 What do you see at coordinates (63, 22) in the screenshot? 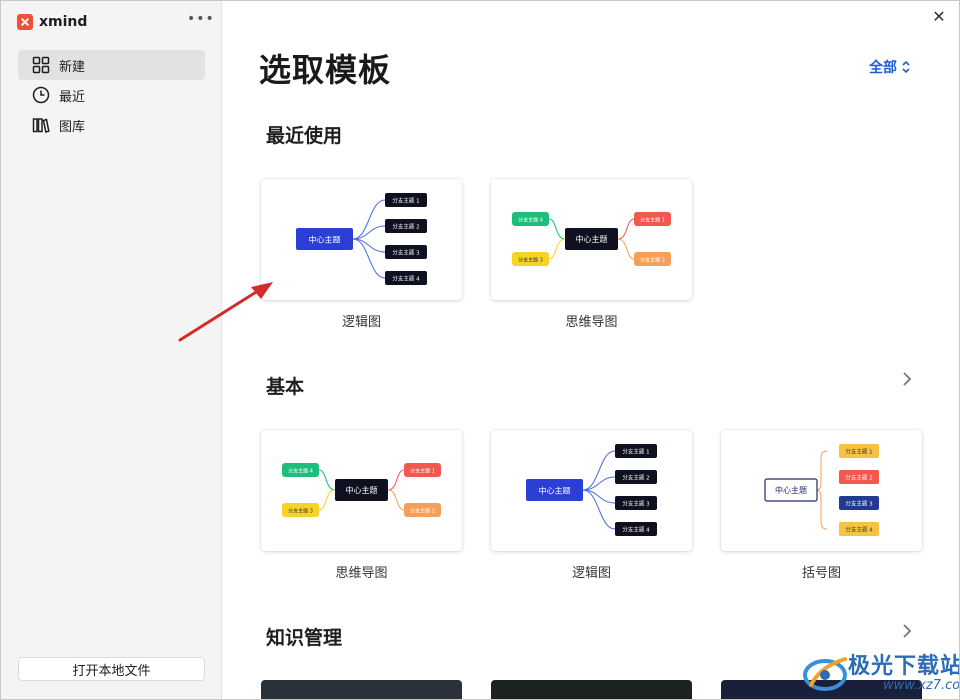
I see `app-name: xmind` at bounding box center [63, 22].